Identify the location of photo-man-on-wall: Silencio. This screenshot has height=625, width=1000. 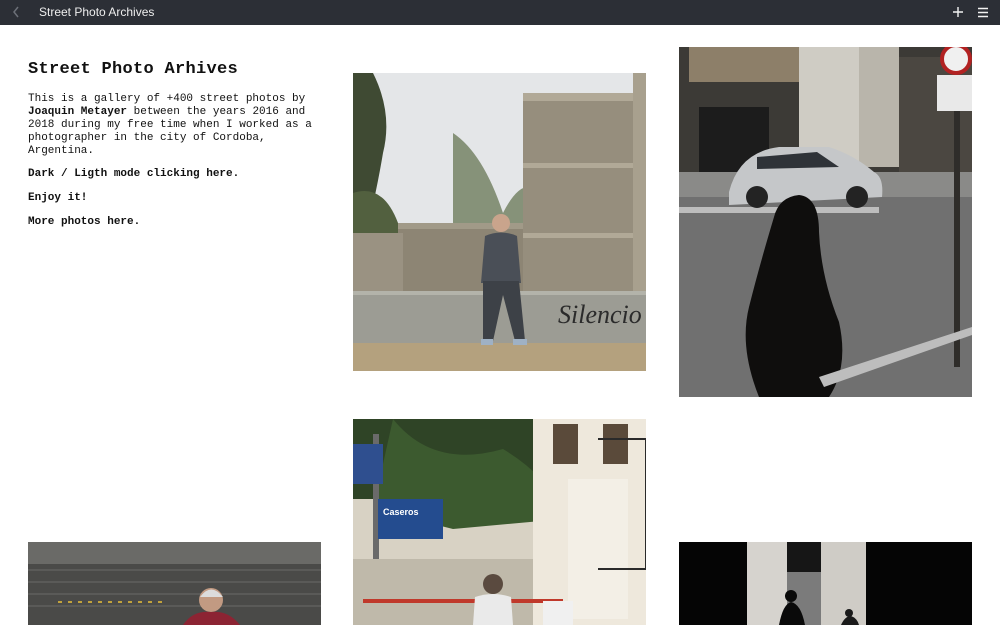
(499, 222).